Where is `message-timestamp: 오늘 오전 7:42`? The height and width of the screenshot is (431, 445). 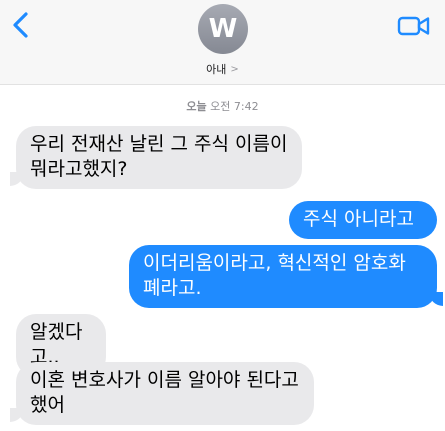
message-timestamp: 오늘 오전 7:42 is located at coordinates (222, 106).